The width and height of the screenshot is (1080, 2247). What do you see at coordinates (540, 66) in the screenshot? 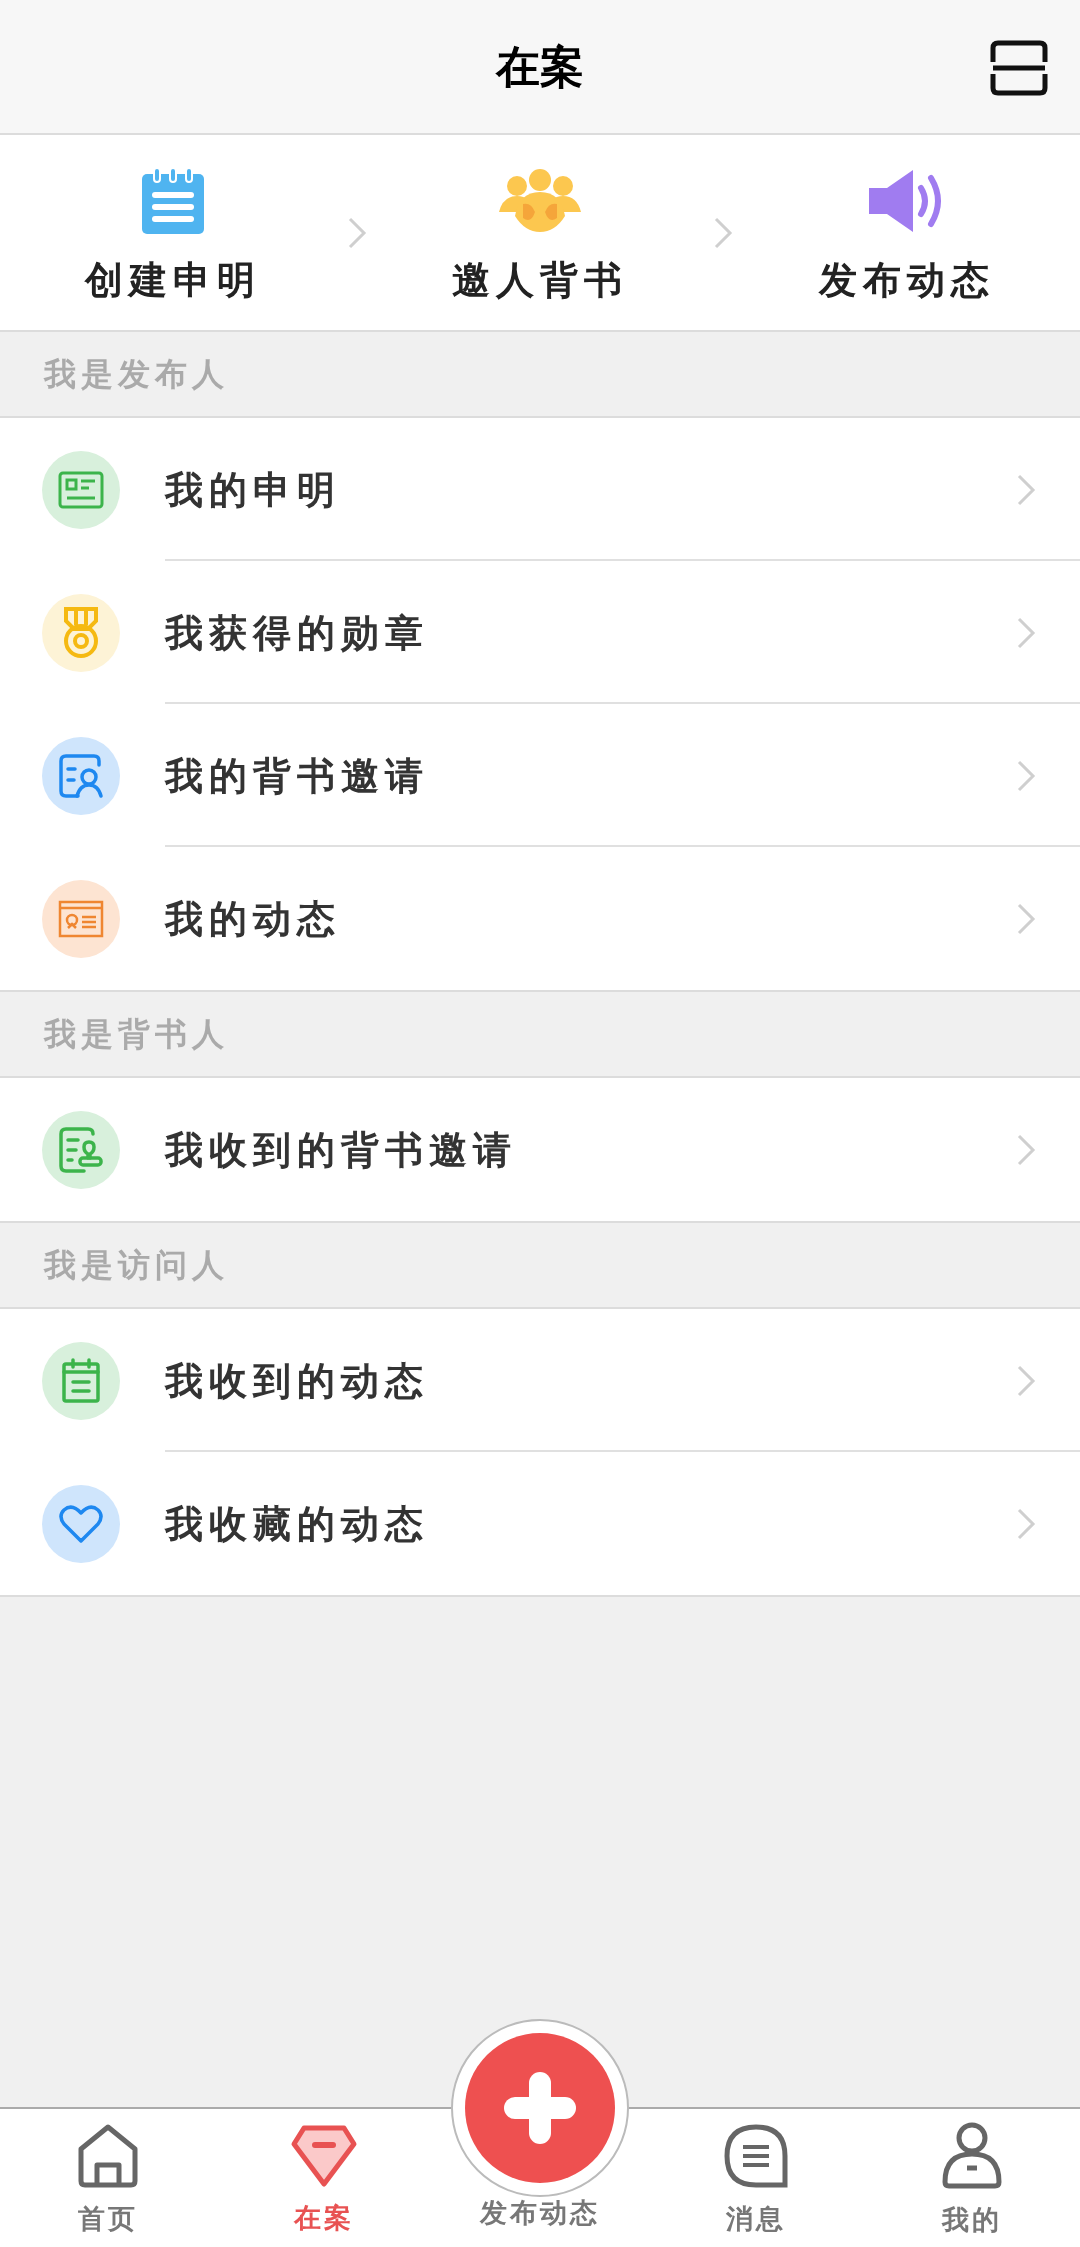
I see `page-title: 在案` at bounding box center [540, 66].